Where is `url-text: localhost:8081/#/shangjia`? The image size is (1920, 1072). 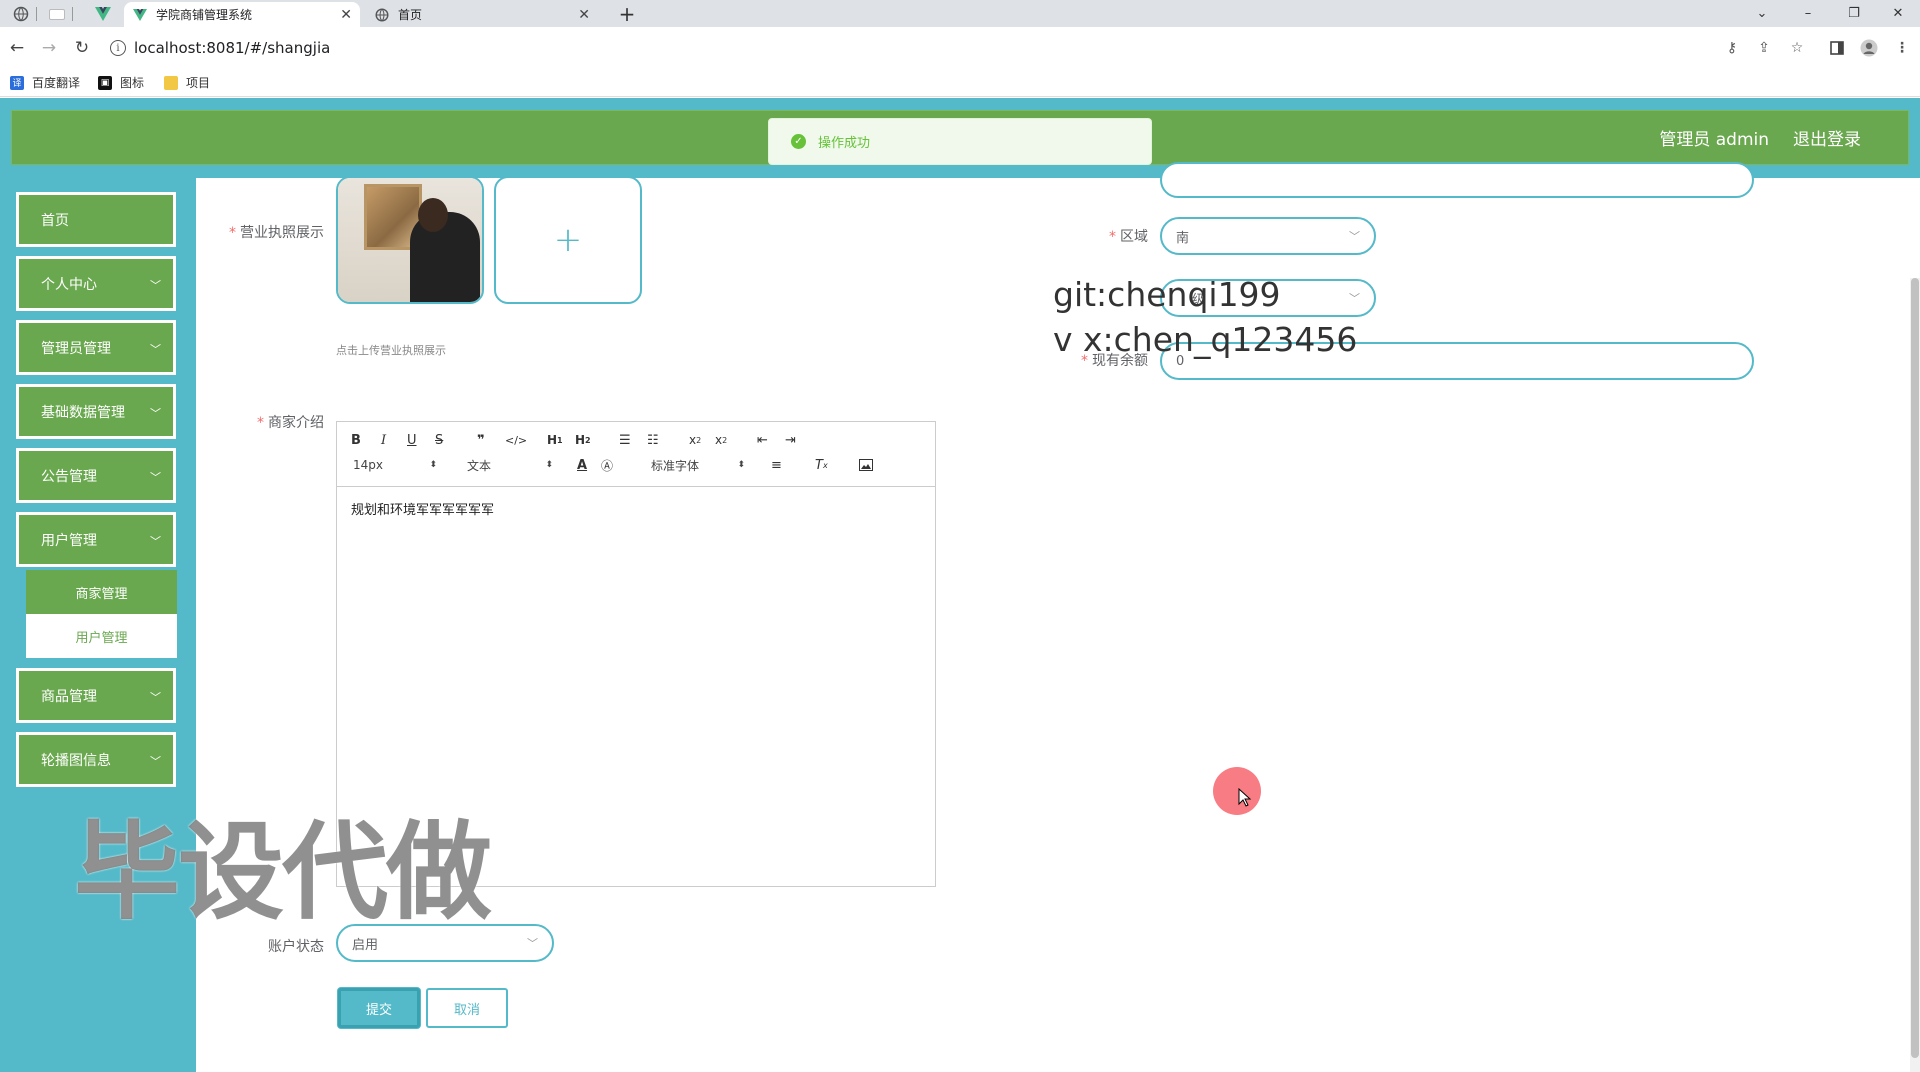
url-text: localhost:8081/#/shangjia is located at coordinates (232, 48).